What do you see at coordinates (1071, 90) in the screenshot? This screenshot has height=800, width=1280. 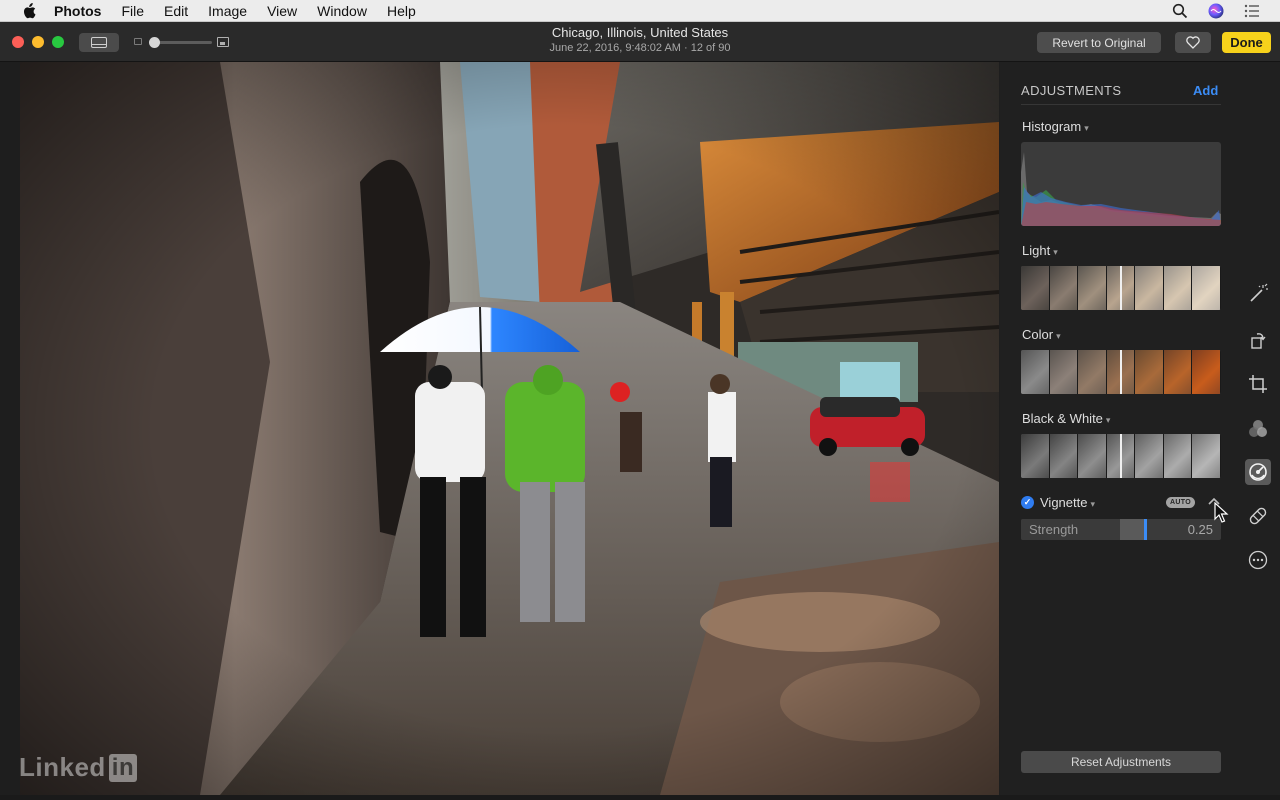 I see `adjustments-title: ADJUSTMENTS` at bounding box center [1071, 90].